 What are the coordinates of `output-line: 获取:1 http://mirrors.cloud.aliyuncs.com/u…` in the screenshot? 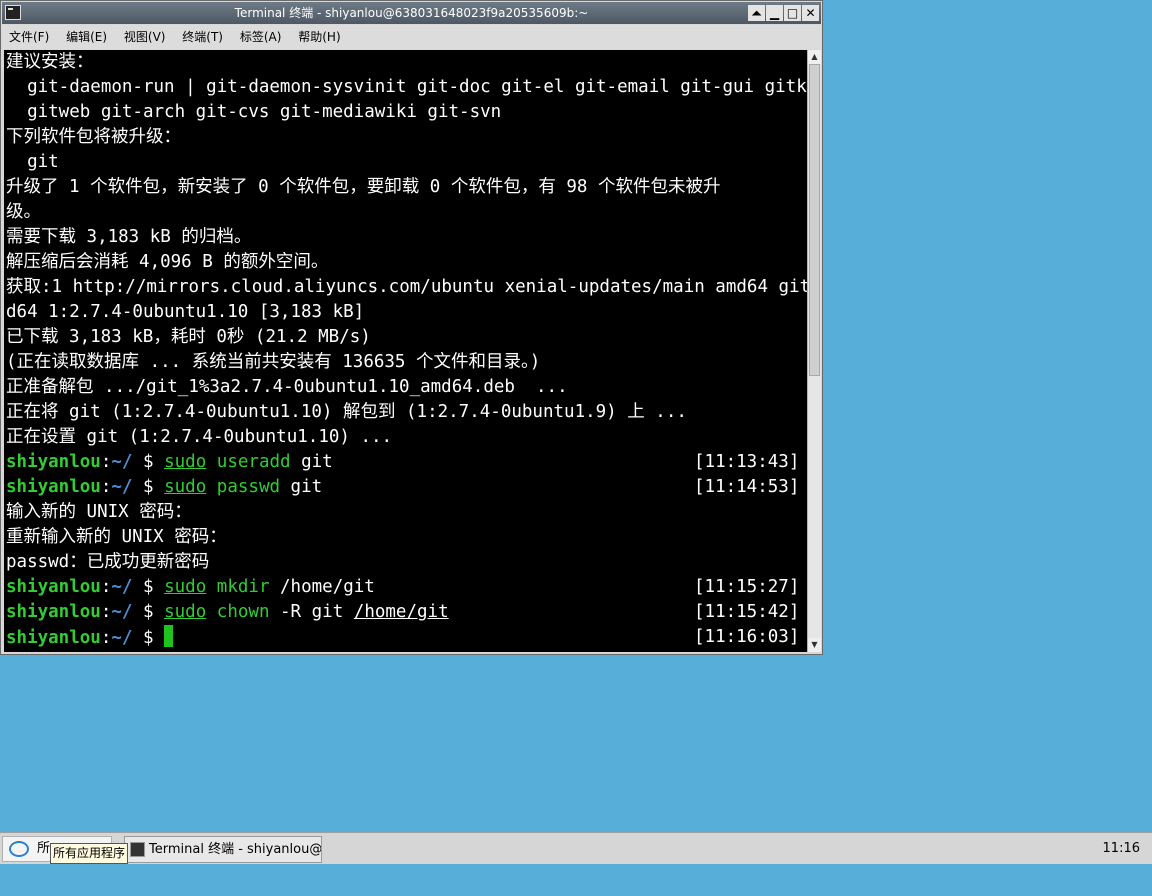 It's located at (406, 287).